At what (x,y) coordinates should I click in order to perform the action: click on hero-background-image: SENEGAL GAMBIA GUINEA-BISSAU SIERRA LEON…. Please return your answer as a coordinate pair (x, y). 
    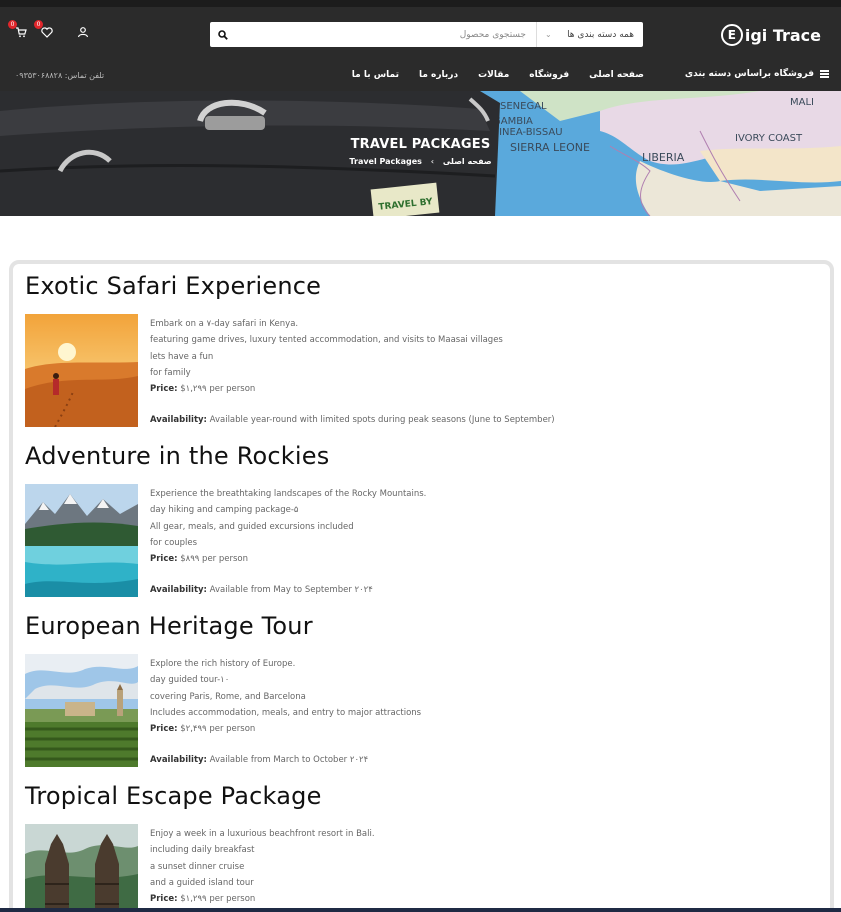
    Looking at the image, I should click on (420, 153).